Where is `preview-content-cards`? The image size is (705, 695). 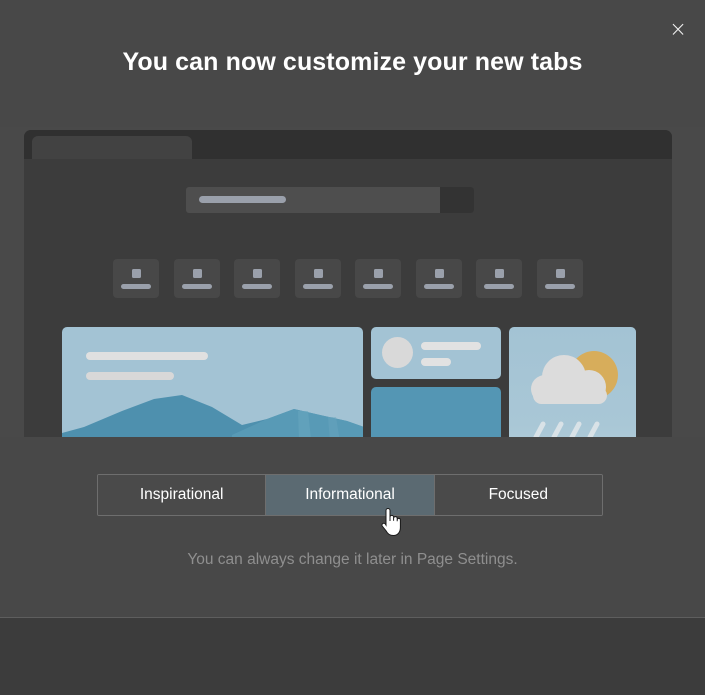
preview-content-cards is located at coordinates (349, 382).